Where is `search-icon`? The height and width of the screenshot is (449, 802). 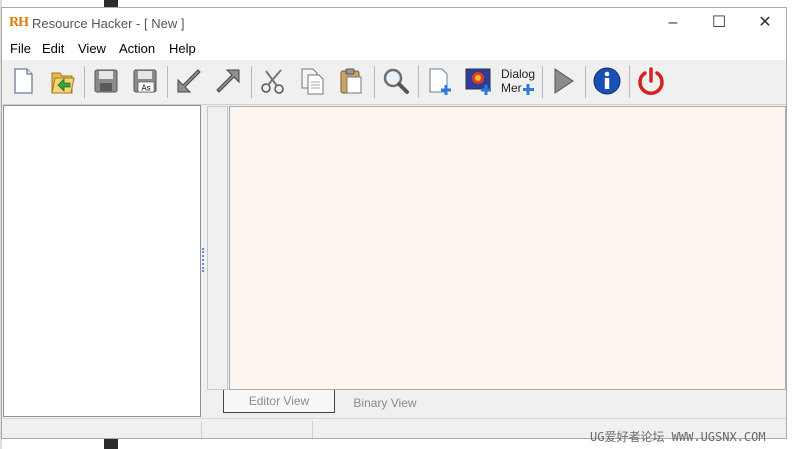
search-icon is located at coordinates (396, 81).